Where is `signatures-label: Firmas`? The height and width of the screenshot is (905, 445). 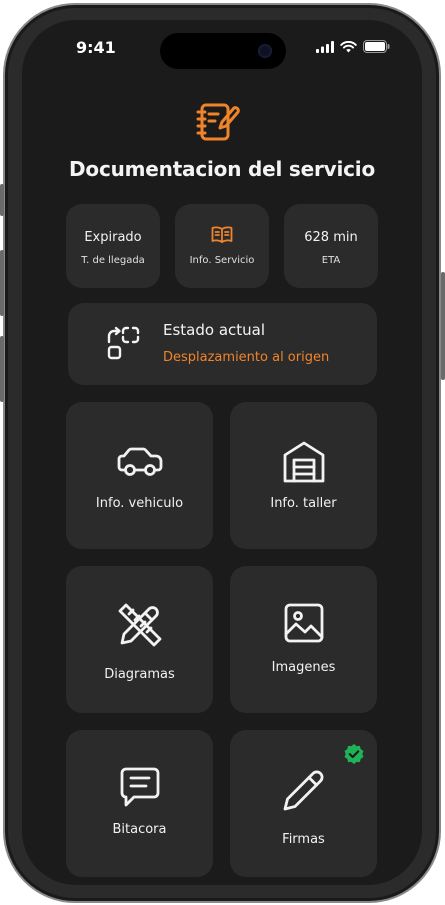 signatures-label: Firmas is located at coordinates (303, 839).